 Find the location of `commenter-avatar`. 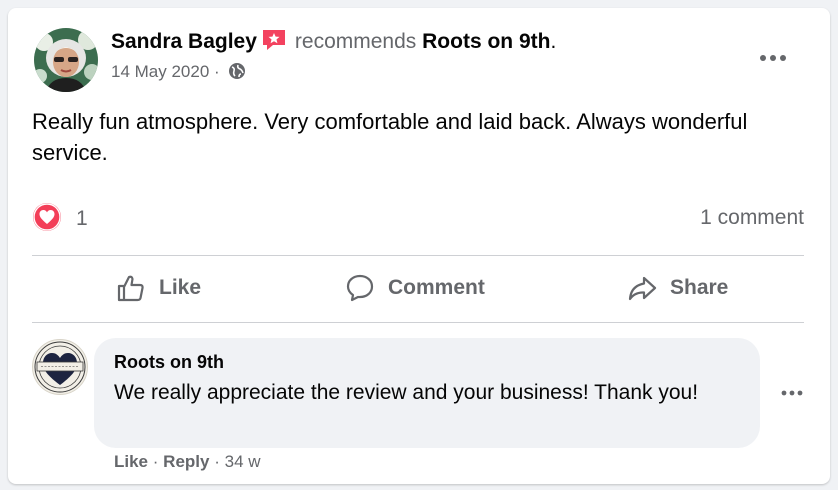

commenter-avatar is located at coordinates (60, 367).